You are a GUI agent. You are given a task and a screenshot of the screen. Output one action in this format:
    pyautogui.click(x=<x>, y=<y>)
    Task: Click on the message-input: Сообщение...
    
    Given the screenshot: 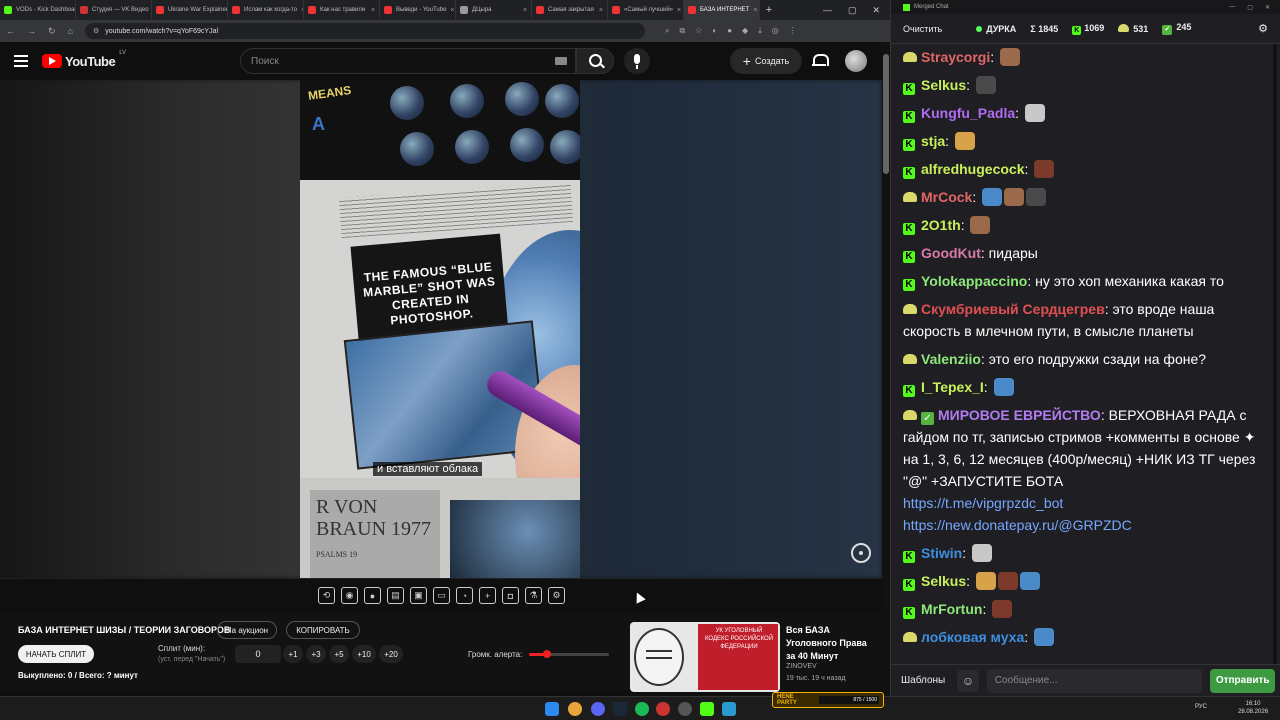 What is the action you would take?
    pyautogui.click(x=1094, y=680)
    